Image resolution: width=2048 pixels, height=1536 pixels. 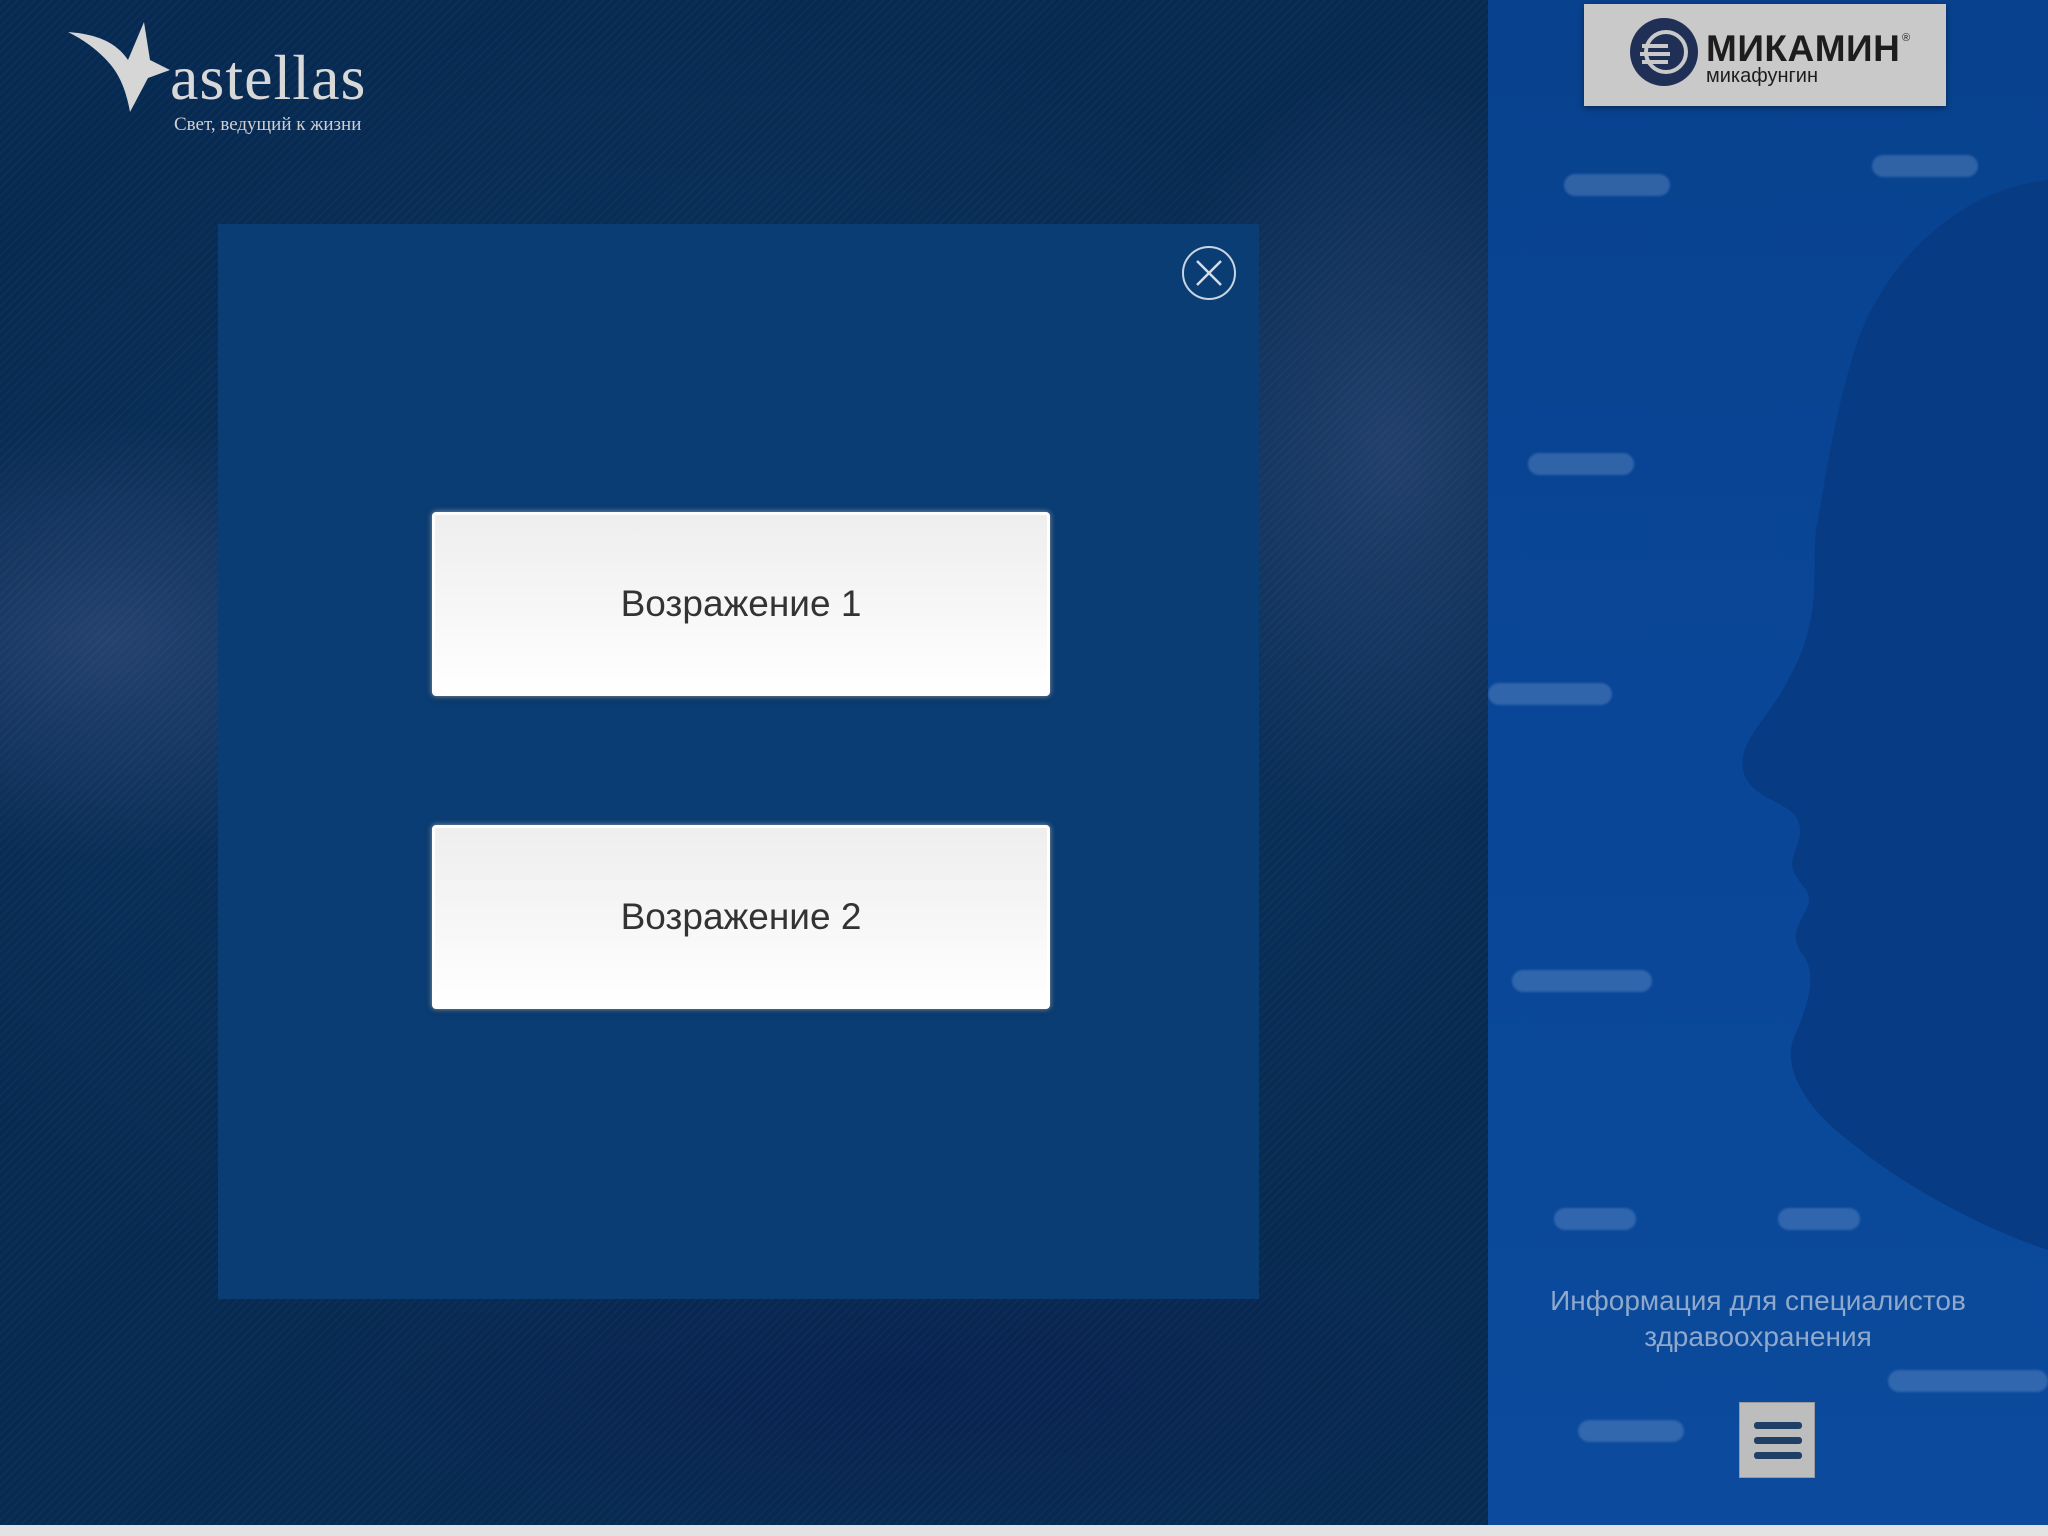 I want to click on product-subtitle: микафунгин, so click(x=1762, y=76).